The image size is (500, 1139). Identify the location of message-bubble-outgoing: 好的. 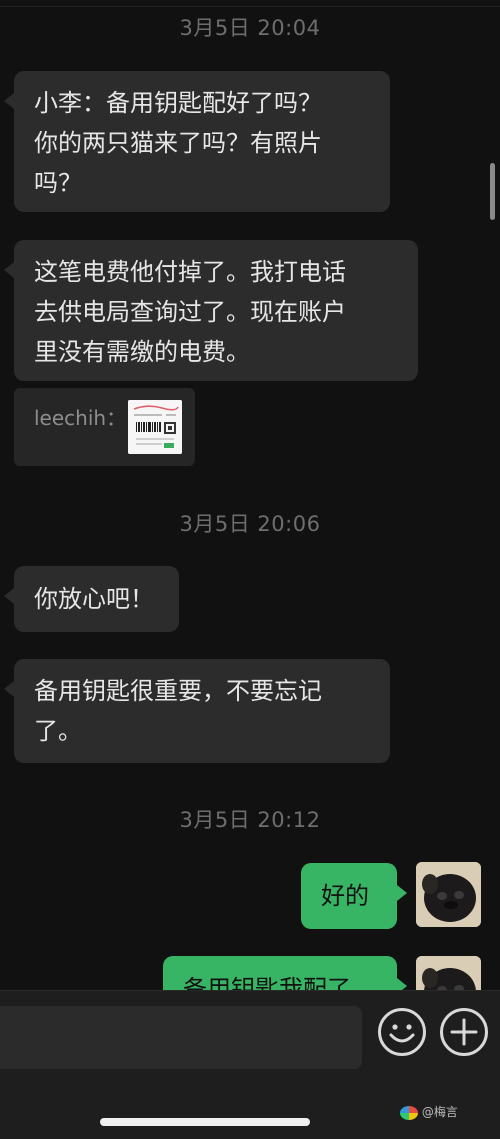
(354, 896).